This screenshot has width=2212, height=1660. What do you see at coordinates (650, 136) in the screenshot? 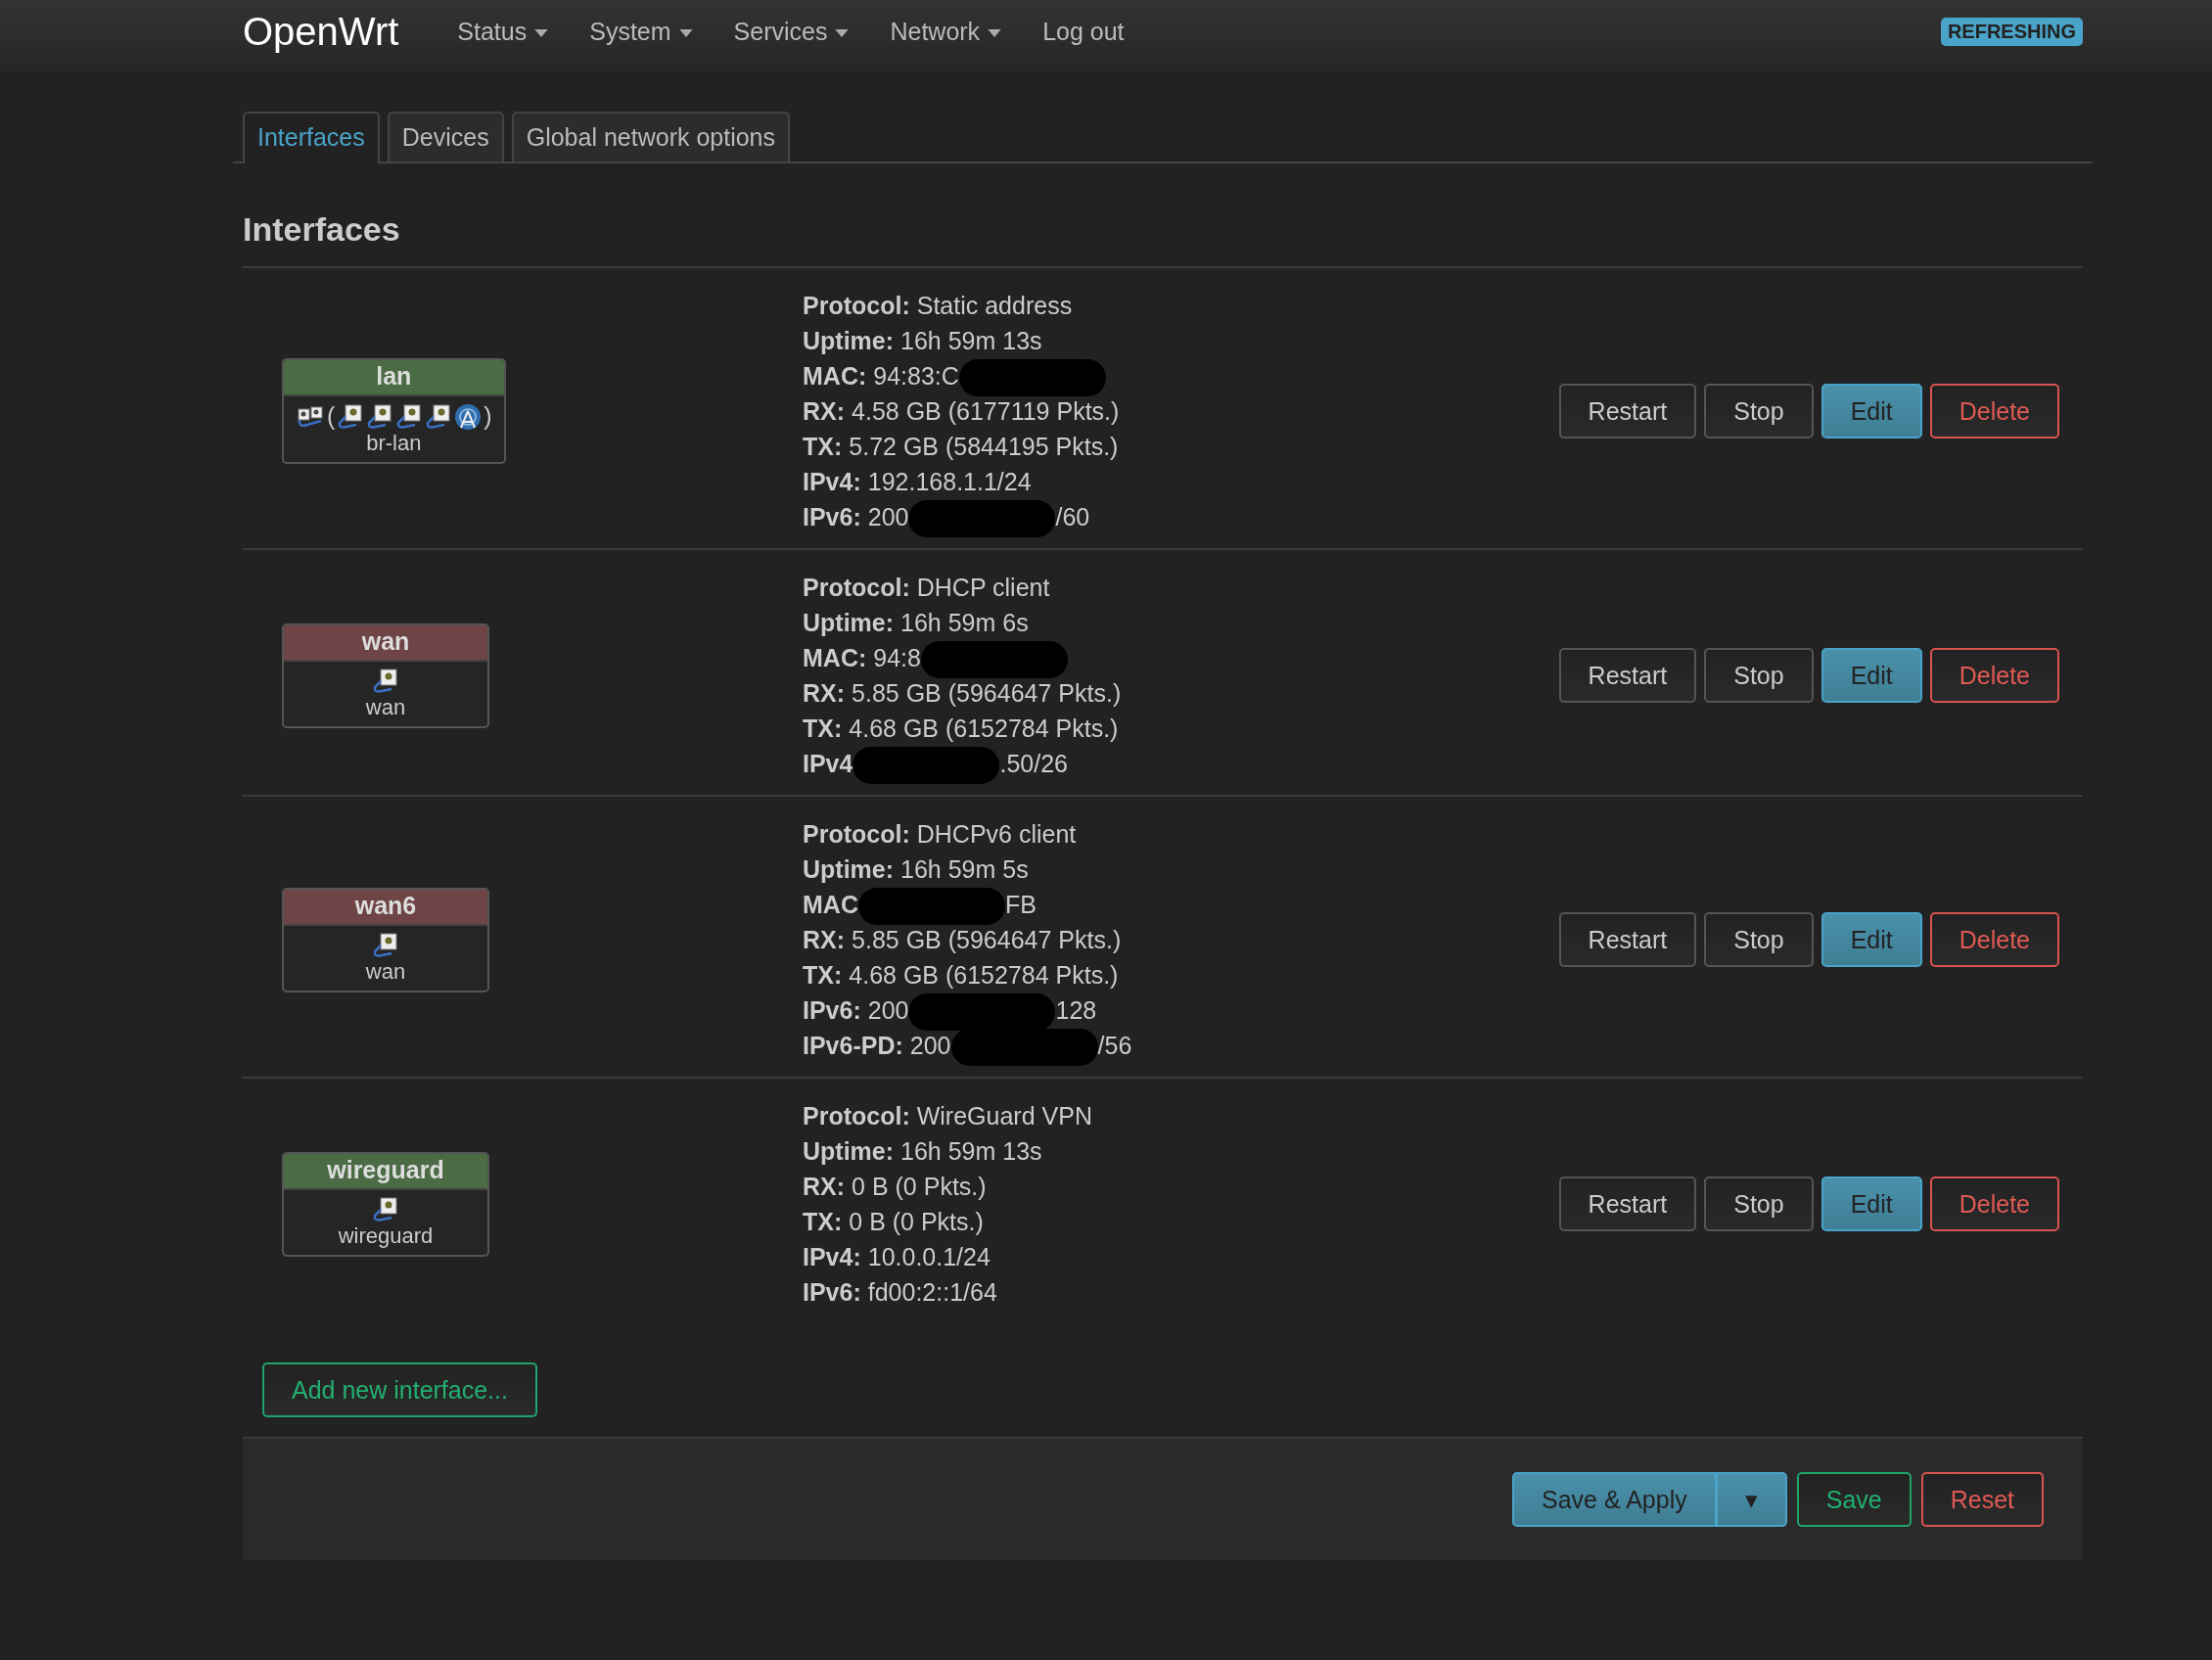
I see `tab: Global network options` at bounding box center [650, 136].